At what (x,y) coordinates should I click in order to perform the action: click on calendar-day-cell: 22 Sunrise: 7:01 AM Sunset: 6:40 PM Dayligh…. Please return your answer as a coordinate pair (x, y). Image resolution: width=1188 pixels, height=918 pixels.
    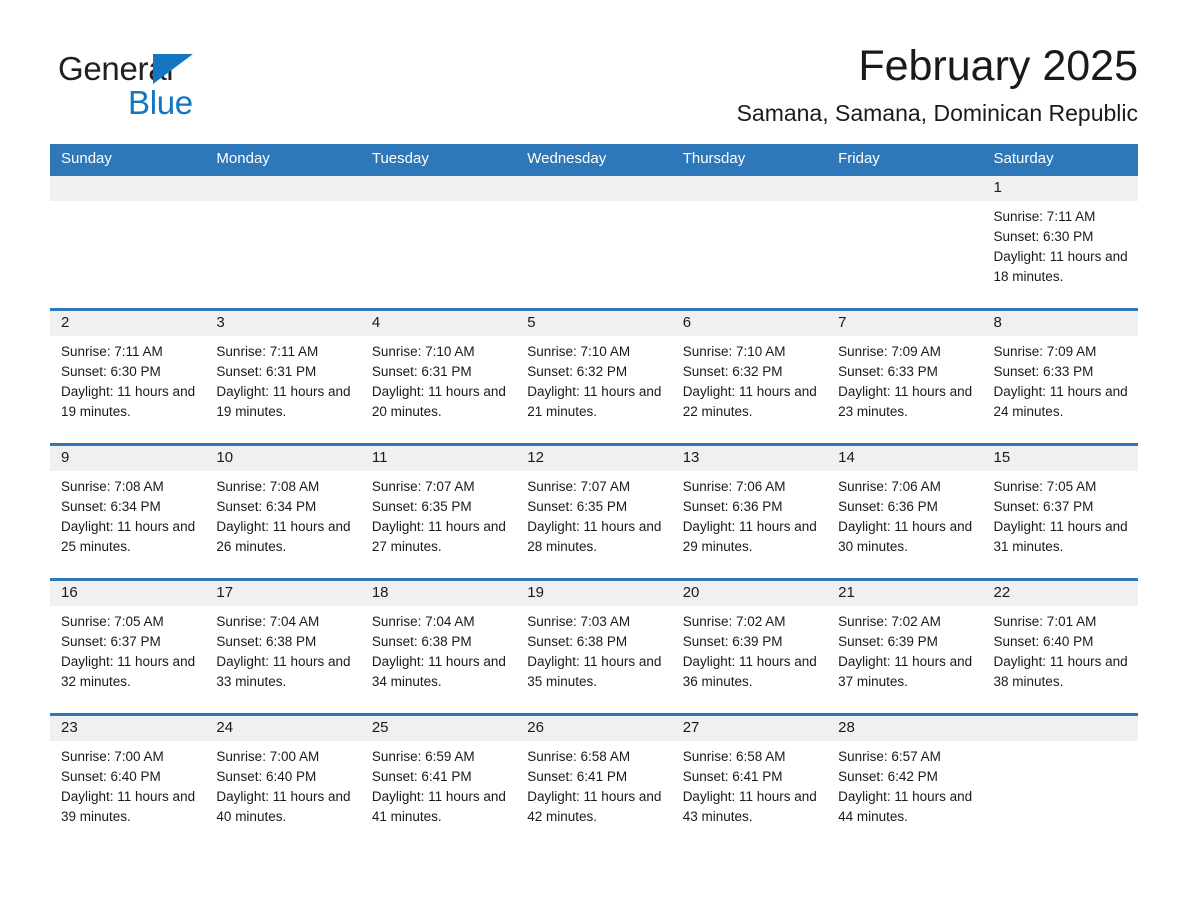
    Looking at the image, I should click on (1060, 647).